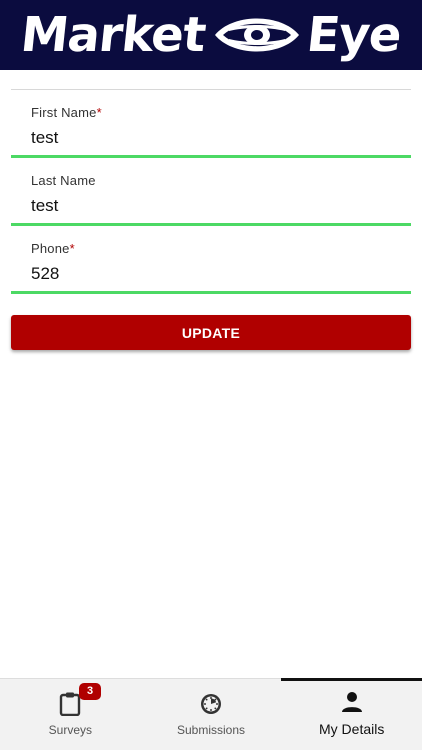 The width and height of the screenshot is (422, 750). I want to click on first-name-input, so click(211, 138).